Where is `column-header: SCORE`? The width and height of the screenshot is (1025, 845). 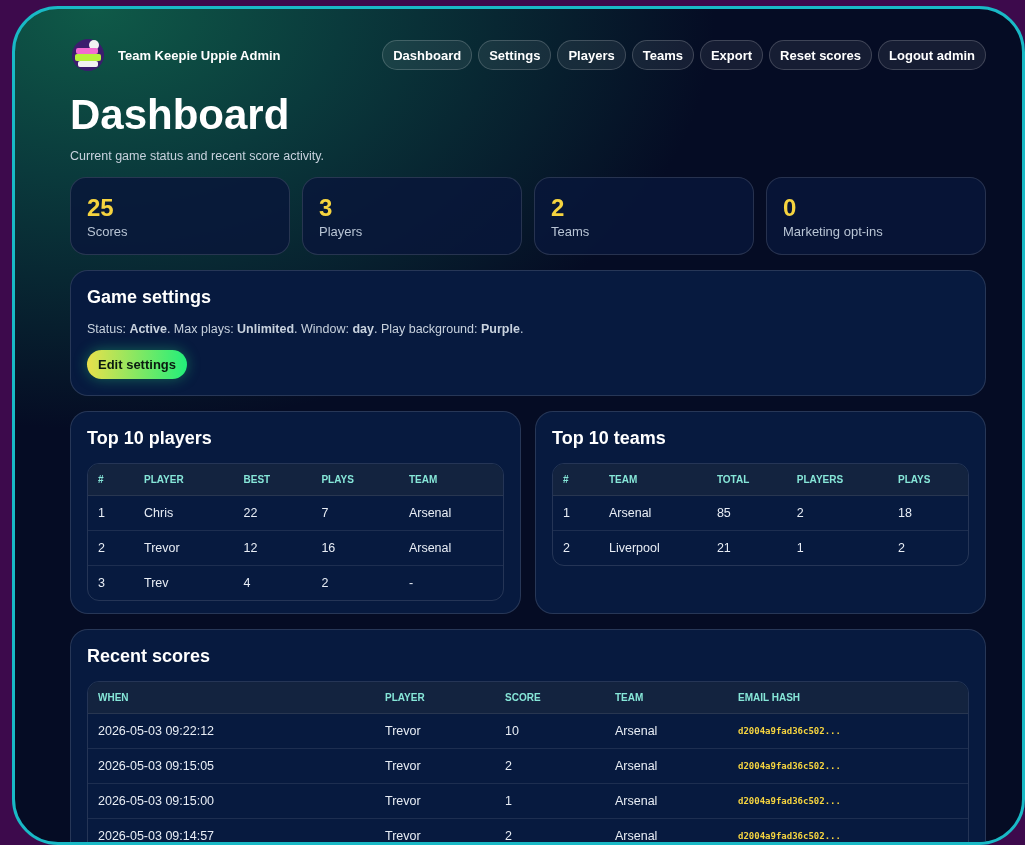
column-header: SCORE is located at coordinates (550, 698).